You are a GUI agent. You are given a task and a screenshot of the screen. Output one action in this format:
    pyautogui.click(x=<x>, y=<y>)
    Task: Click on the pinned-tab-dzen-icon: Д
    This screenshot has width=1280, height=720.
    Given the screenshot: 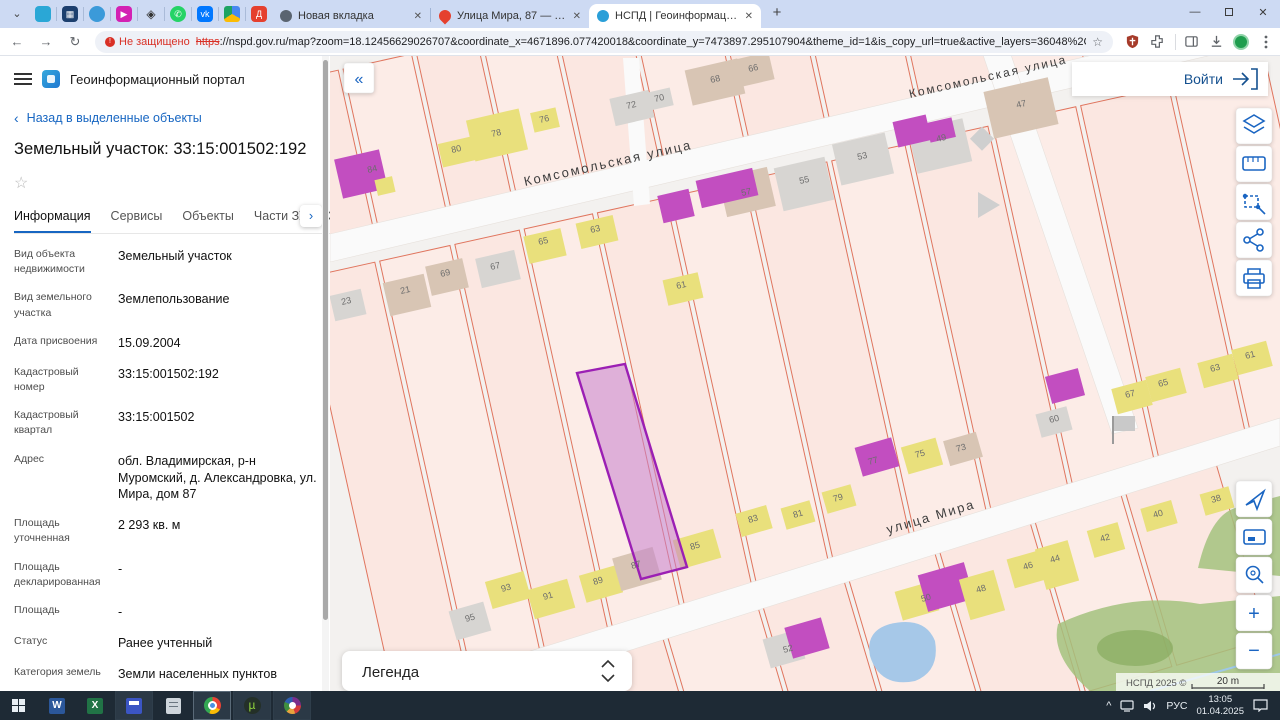 What is the action you would take?
    pyautogui.click(x=259, y=14)
    